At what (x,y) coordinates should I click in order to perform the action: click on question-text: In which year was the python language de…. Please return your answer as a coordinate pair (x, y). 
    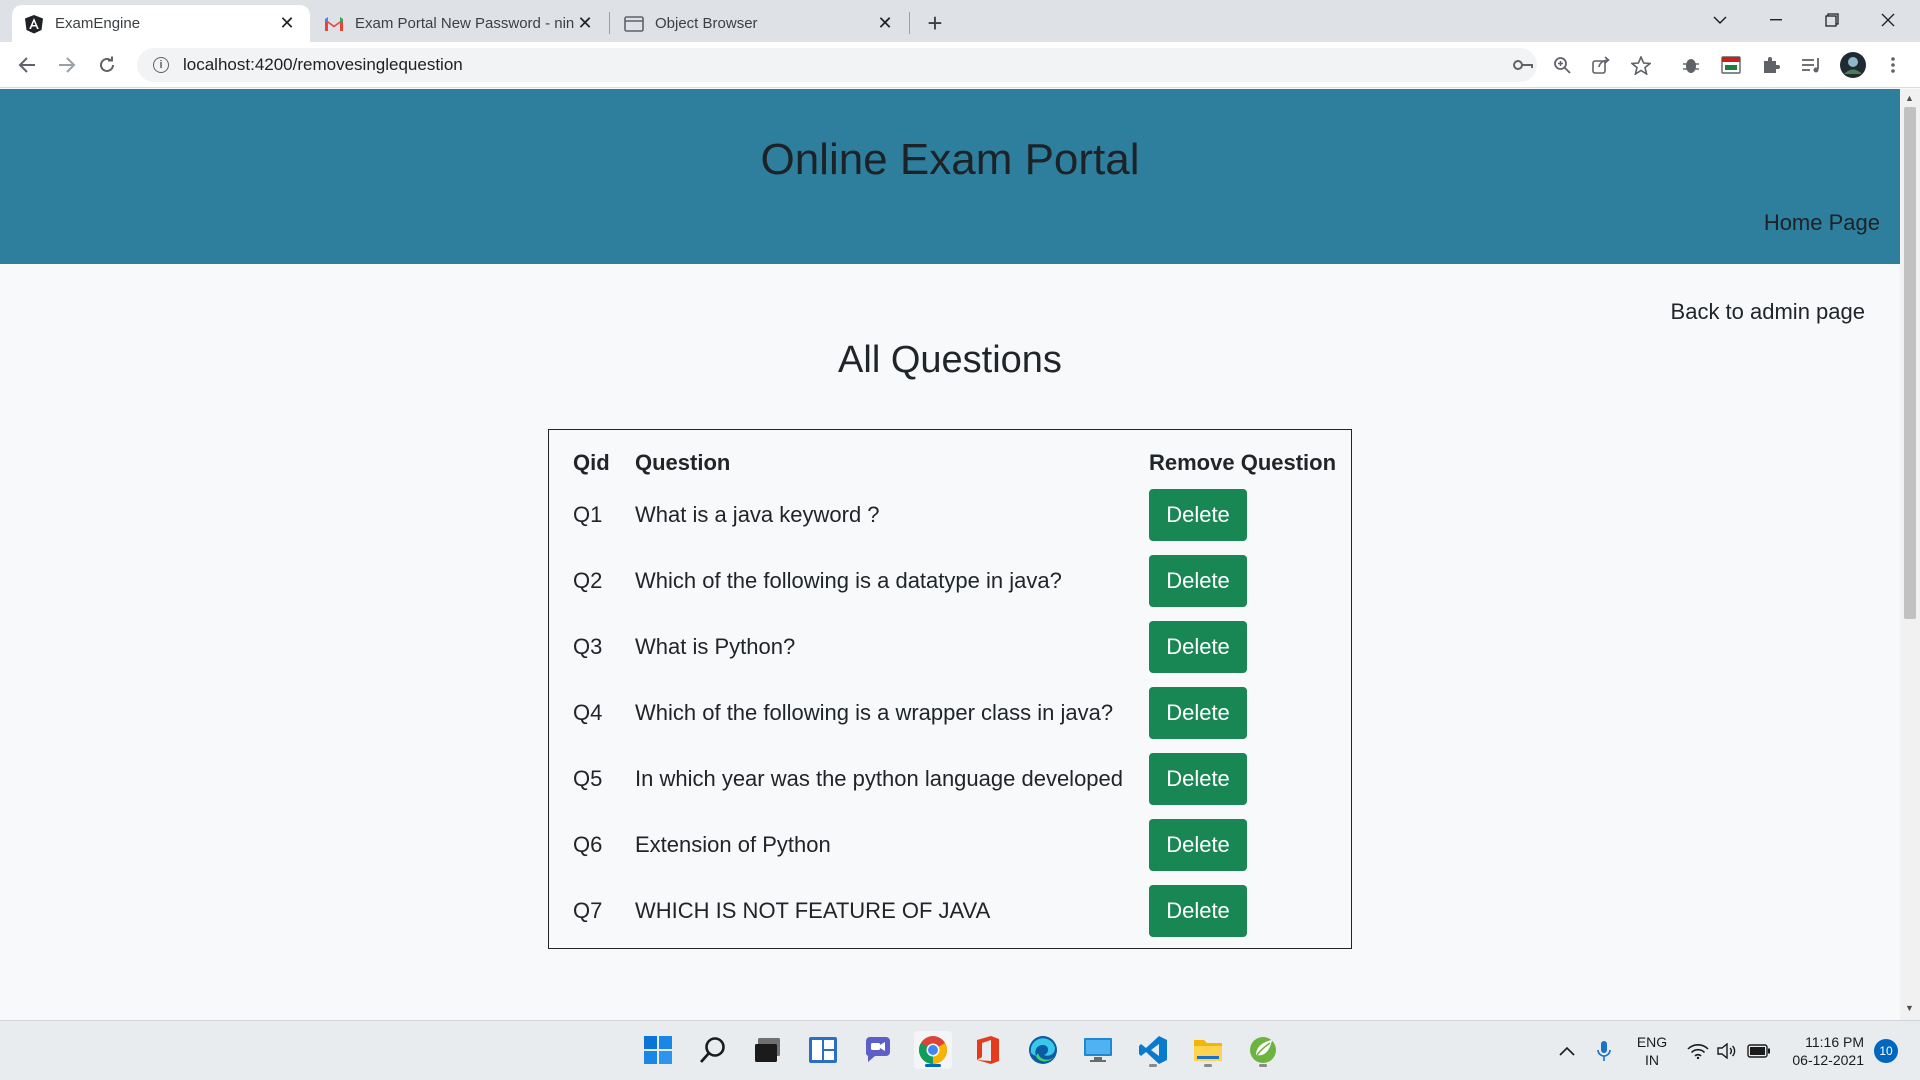
    Looking at the image, I should click on (879, 778).